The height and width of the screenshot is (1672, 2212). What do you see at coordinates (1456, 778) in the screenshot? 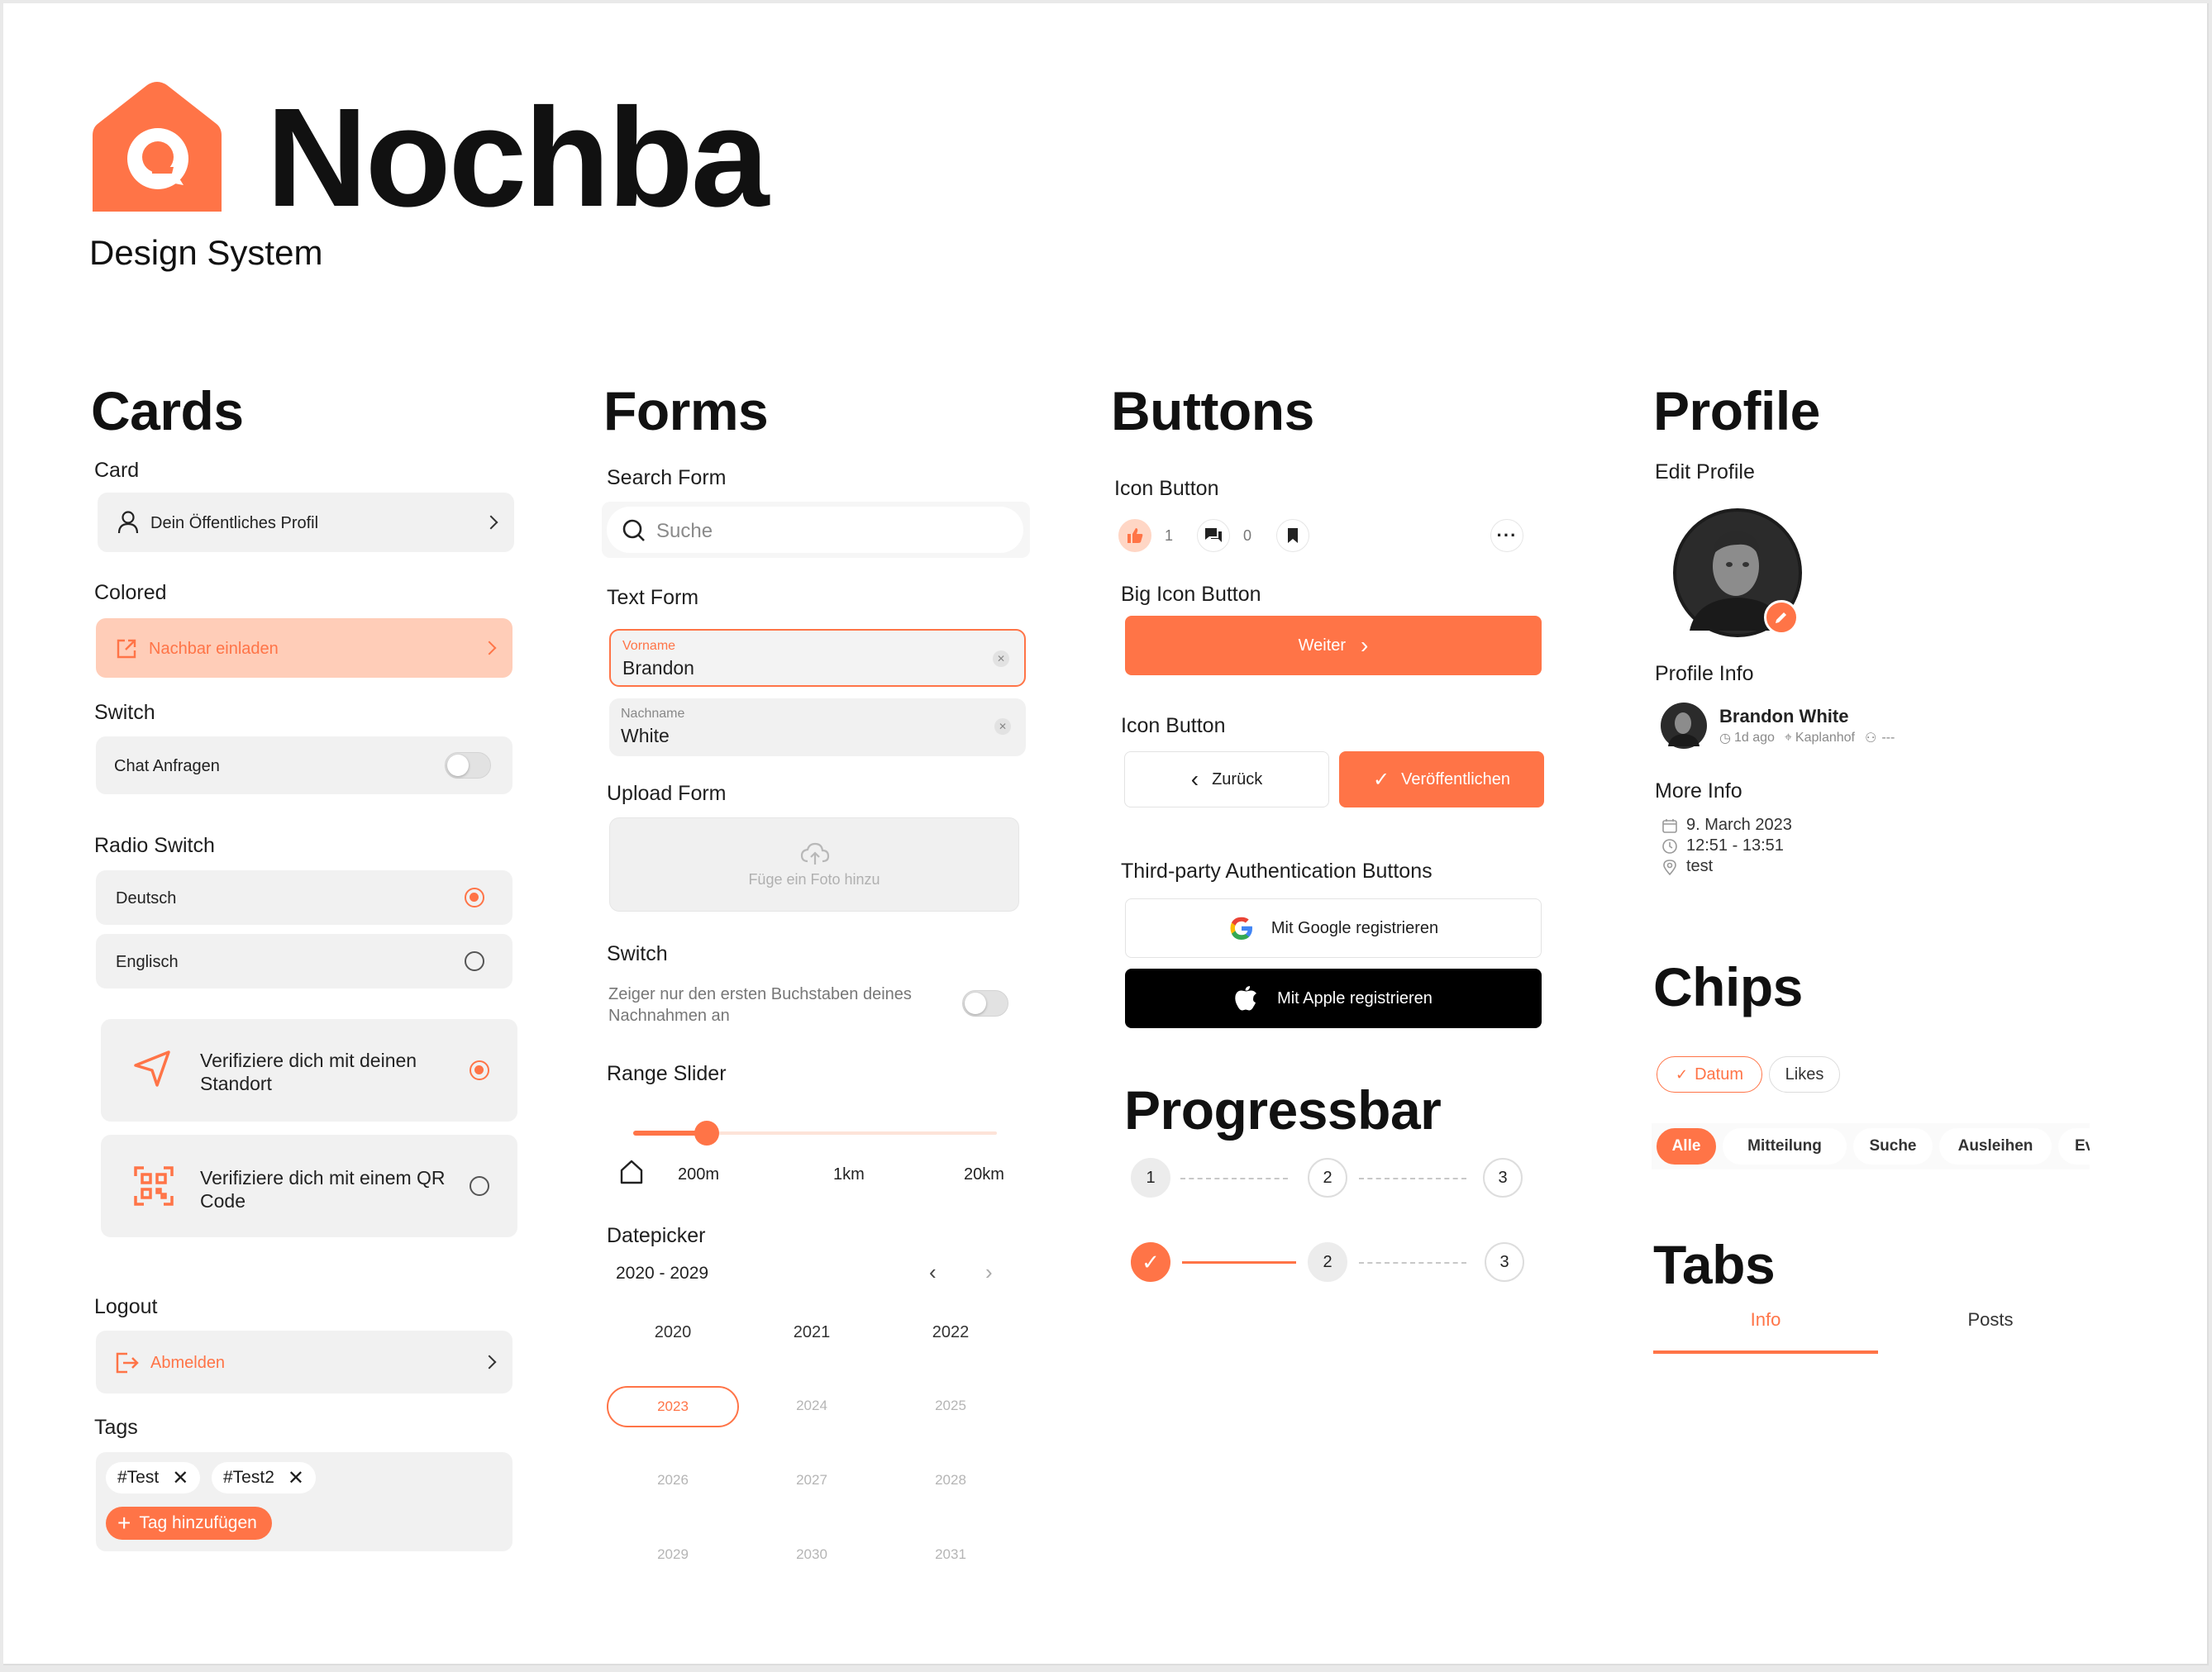
I see `publish-label: Veröffentlichen` at bounding box center [1456, 778].